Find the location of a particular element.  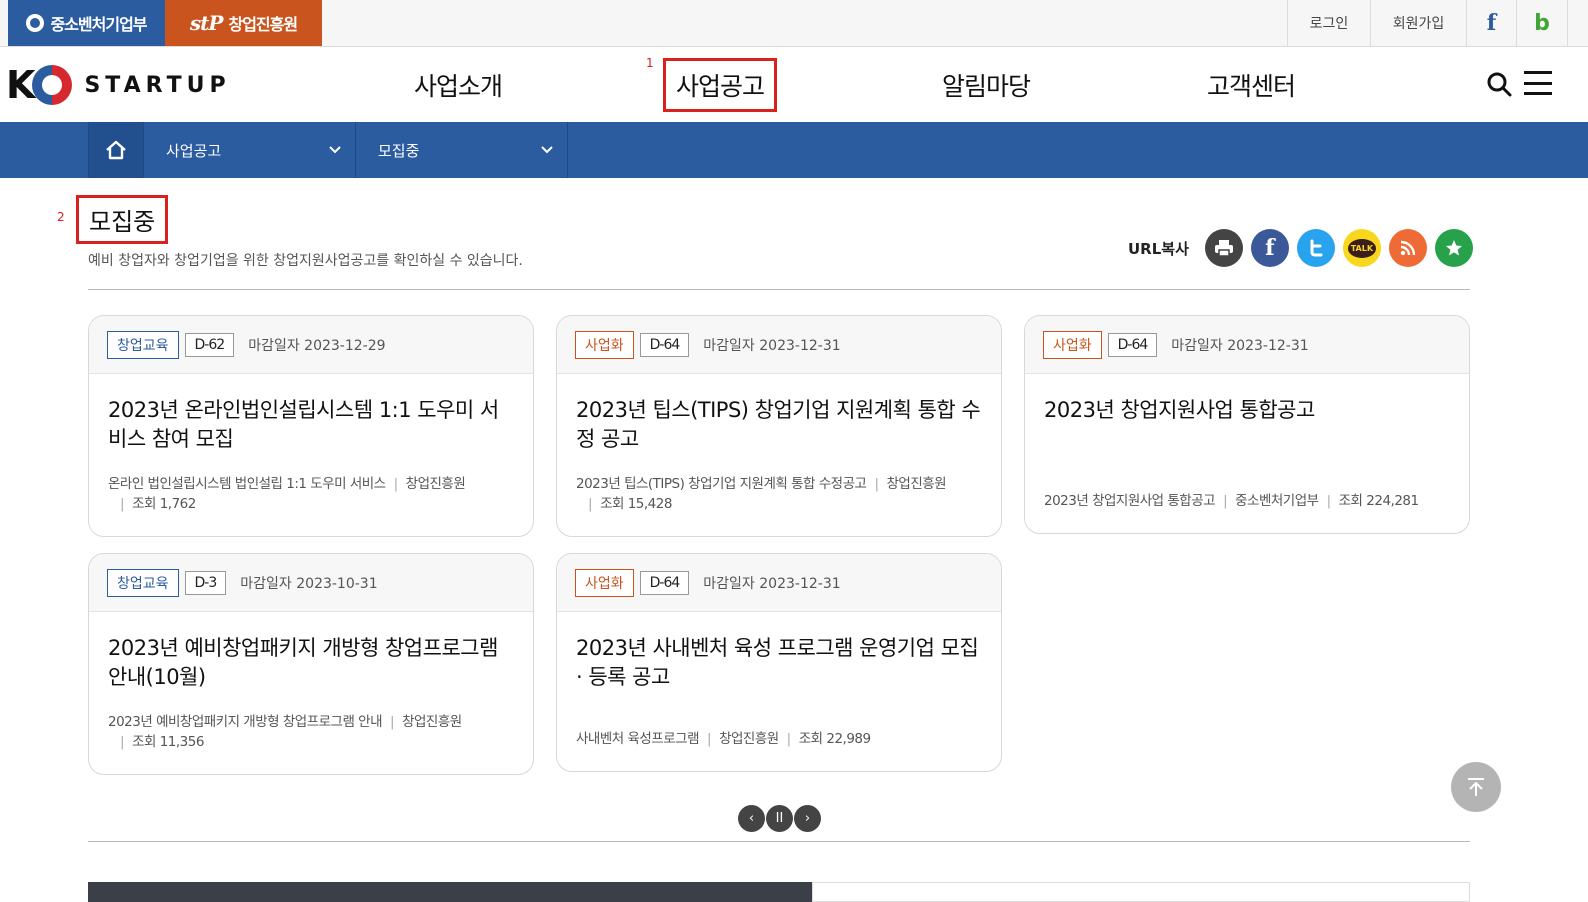

scroll-to-top-button is located at coordinates (1476, 787).